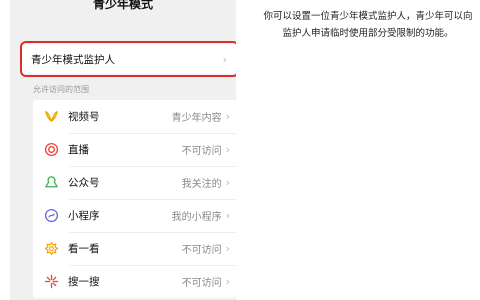  Describe the element at coordinates (78, 150) in the screenshot. I see `list-item-label: 直播` at that location.